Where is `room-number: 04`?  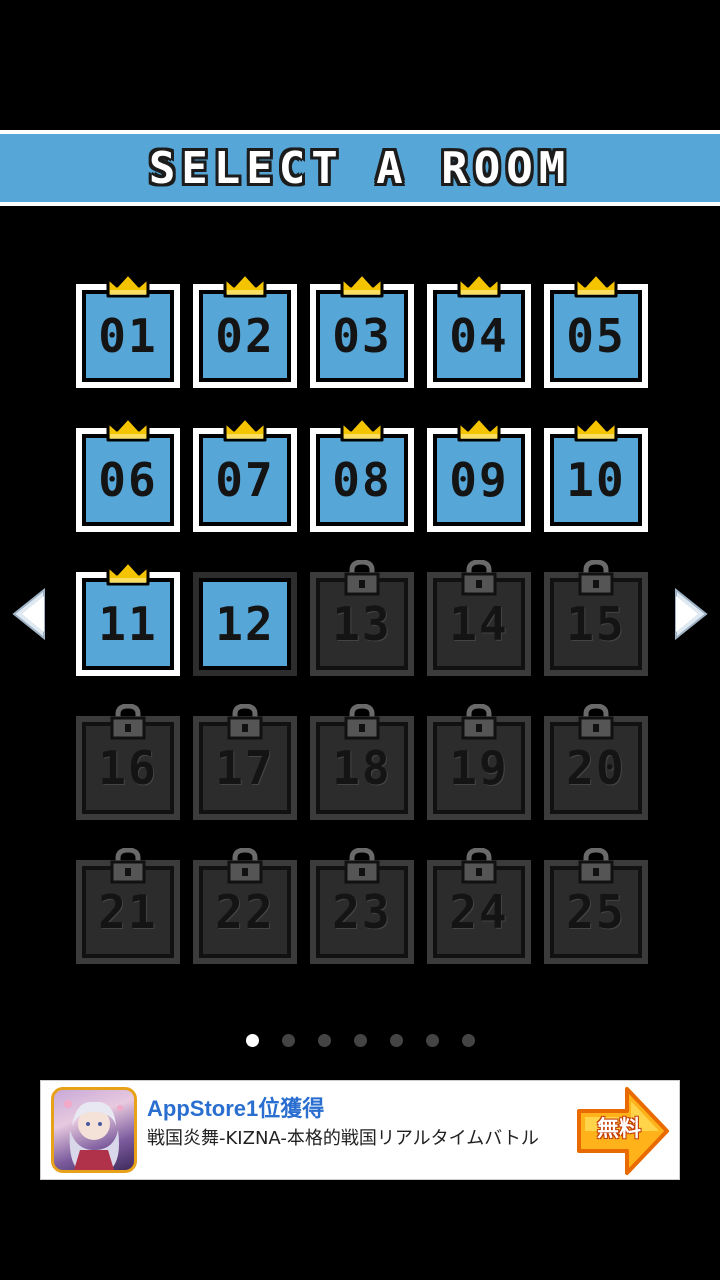
room-number: 04 is located at coordinates (479, 336).